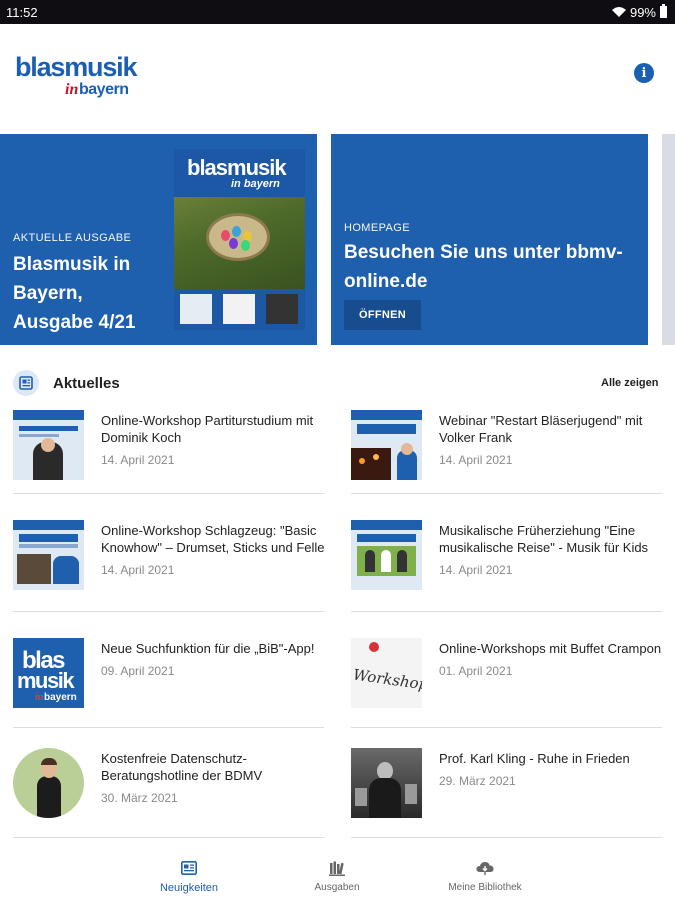 This screenshot has width=675, height=900. I want to click on cloud-download-icon, so click(485, 868).